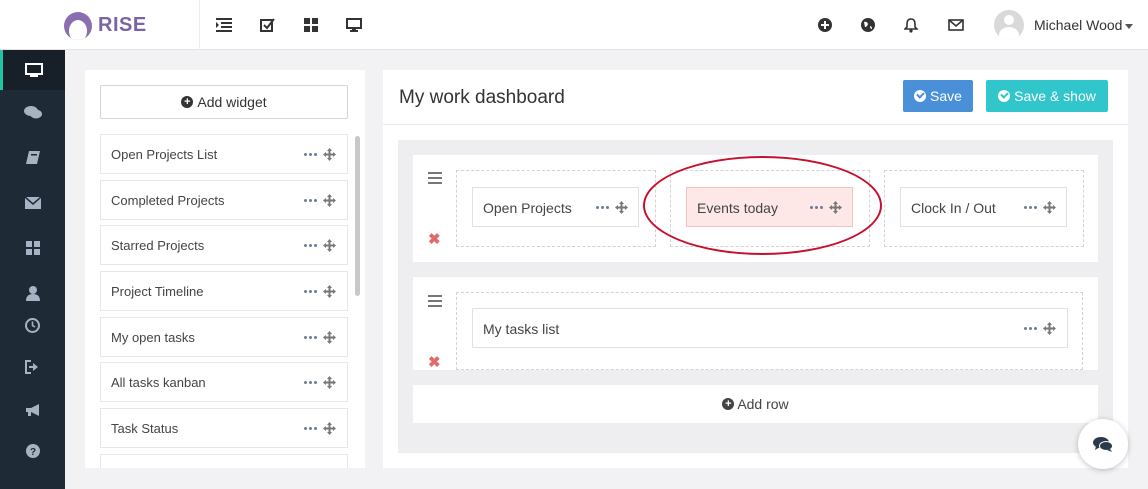  What do you see at coordinates (1055, 96) in the screenshot?
I see `save-and-show-label: Save & show` at bounding box center [1055, 96].